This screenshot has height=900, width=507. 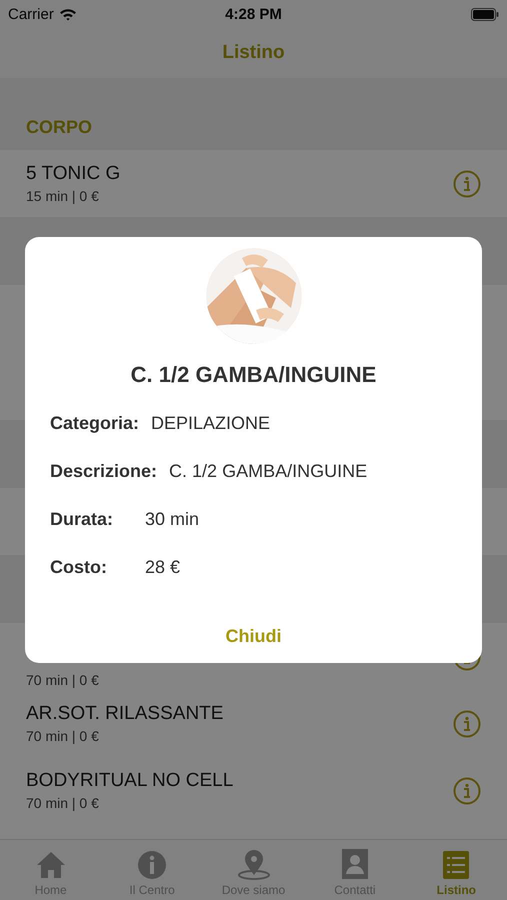 What do you see at coordinates (253, 375) in the screenshot?
I see `dialog-title: C. 1/2 GAMBA/INGUINE` at bounding box center [253, 375].